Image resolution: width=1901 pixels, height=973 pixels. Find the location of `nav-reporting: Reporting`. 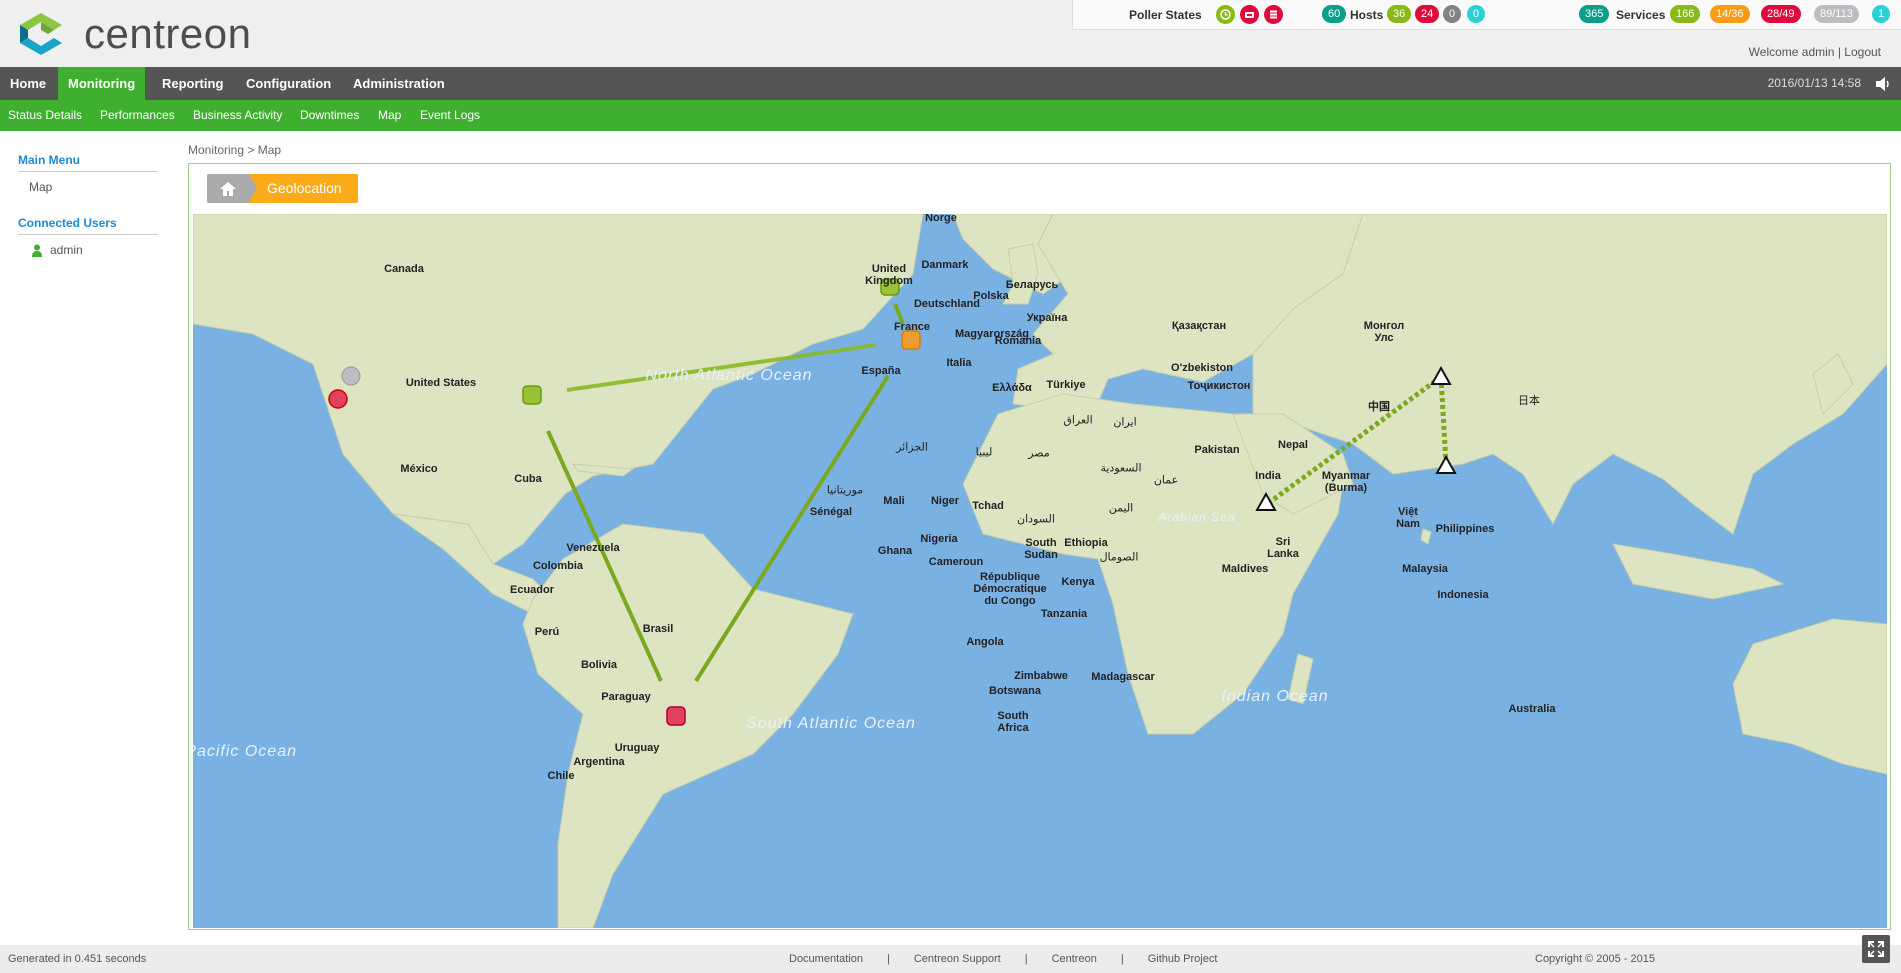

nav-reporting: Reporting is located at coordinates (192, 83).